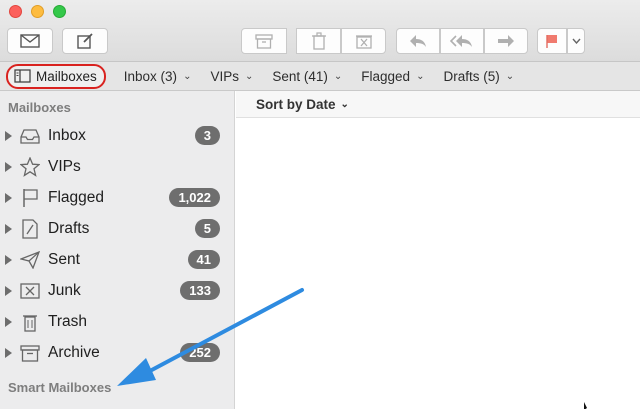 The image size is (640, 409). I want to click on sidebar-item-label: Trash, so click(68, 321).